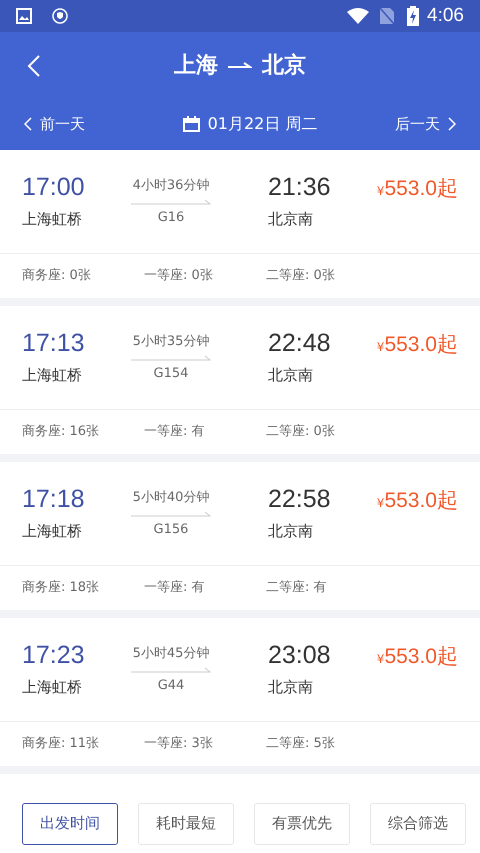 This screenshot has width=480, height=853. I want to click on seat-availability: 商务座: 16张, so click(61, 432).